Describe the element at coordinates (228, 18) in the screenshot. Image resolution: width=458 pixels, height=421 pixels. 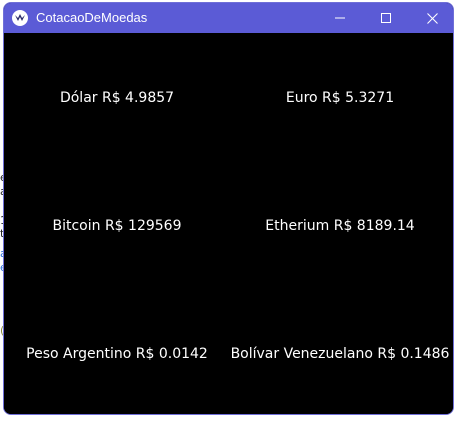
I see `title-bar: CotacaoDeMoedas` at that location.